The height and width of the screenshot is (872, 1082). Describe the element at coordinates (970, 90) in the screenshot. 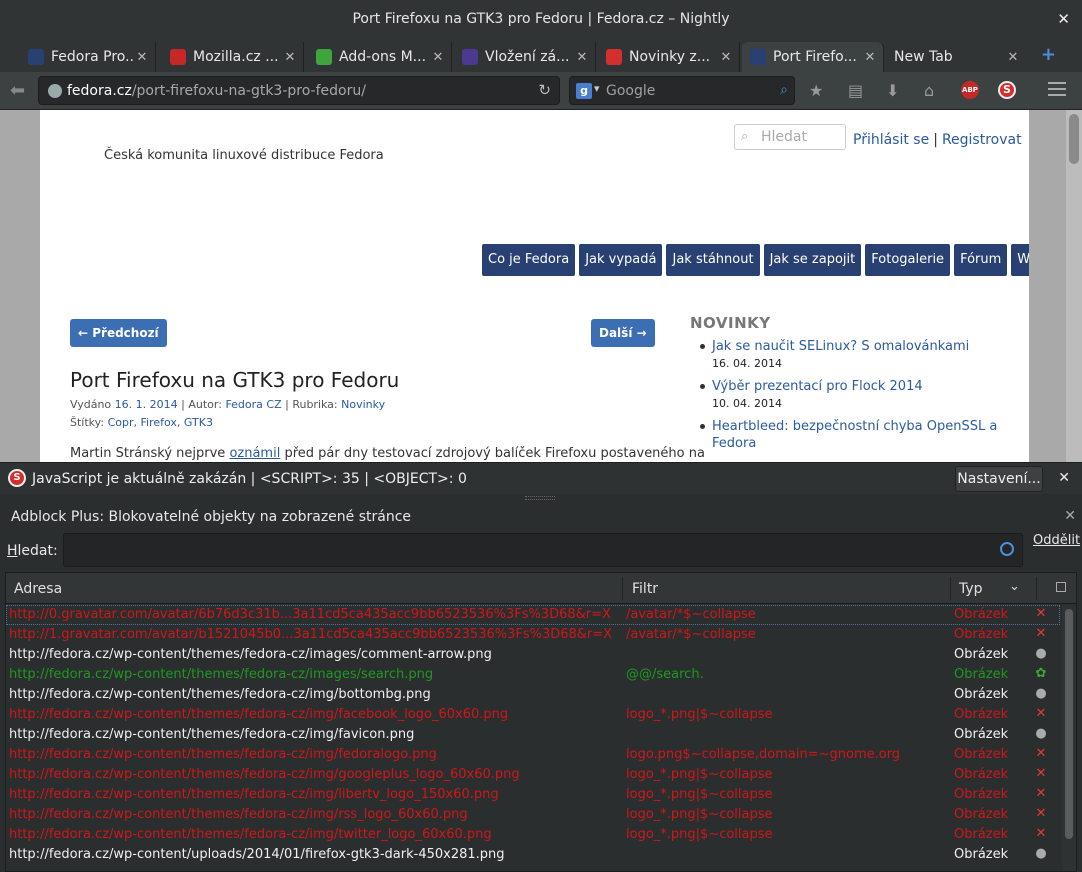

I see `adblock-plus-icon: ABP` at that location.